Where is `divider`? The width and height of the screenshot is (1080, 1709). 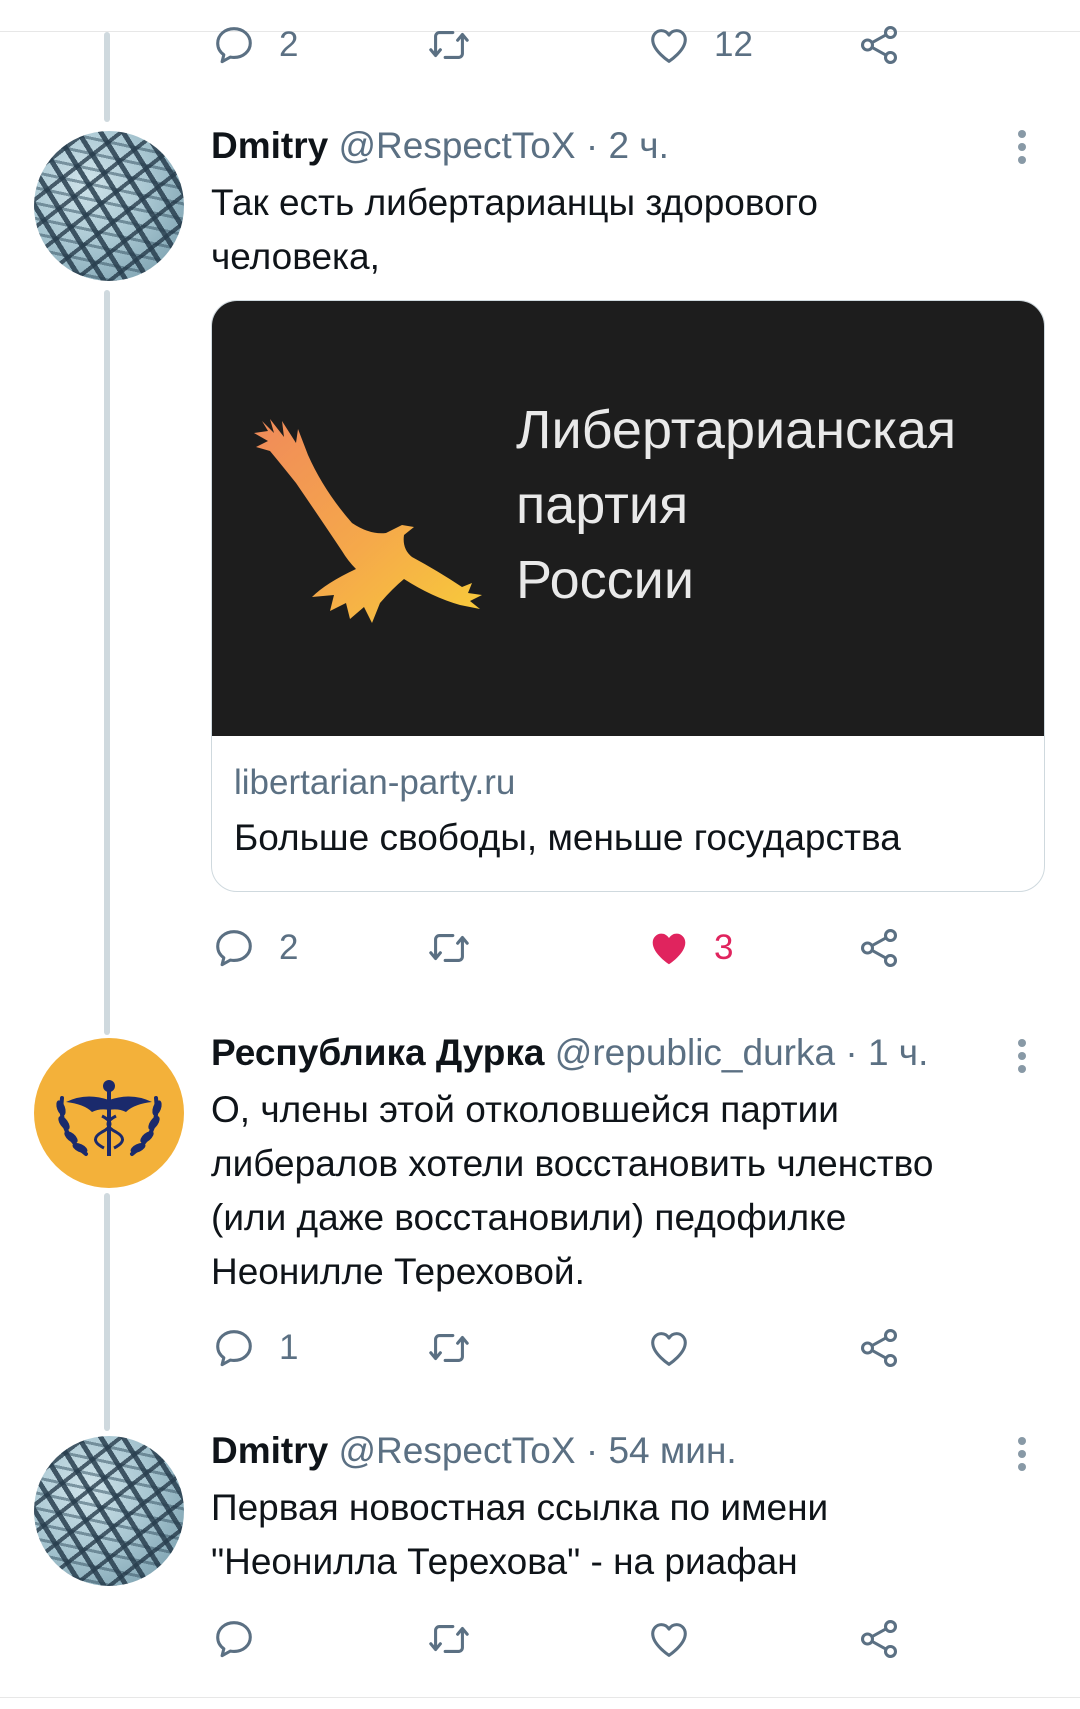 divider is located at coordinates (540, 1697).